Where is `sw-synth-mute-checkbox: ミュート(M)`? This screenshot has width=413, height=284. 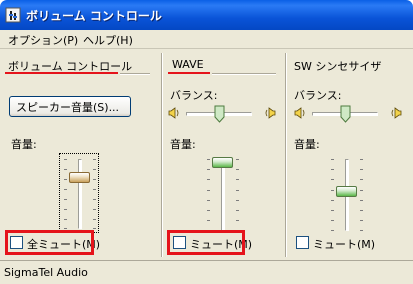 sw-synth-mute-checkbox: ミュート(M) is located at coordinates (336, 243).